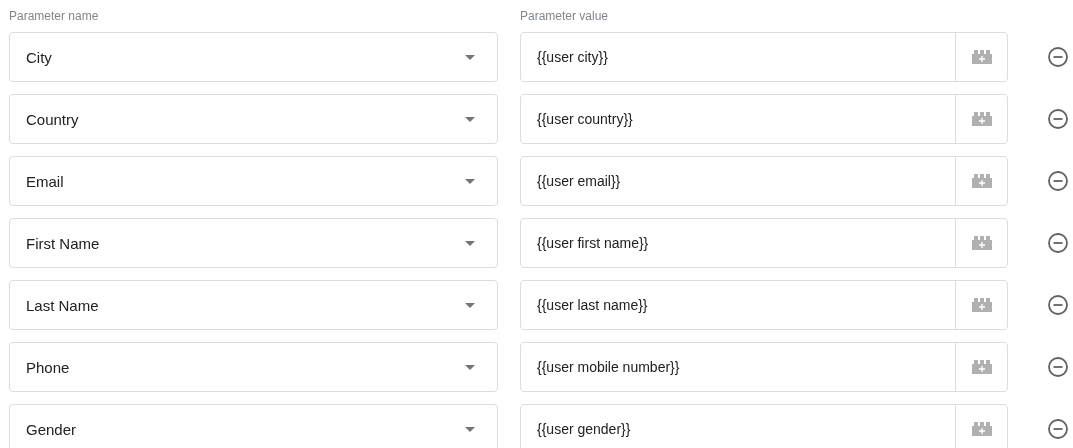 The height and width of the screenshot is (448, 1073). I want to click on parameter-name-dropdown: First Name, so click(253, 243).